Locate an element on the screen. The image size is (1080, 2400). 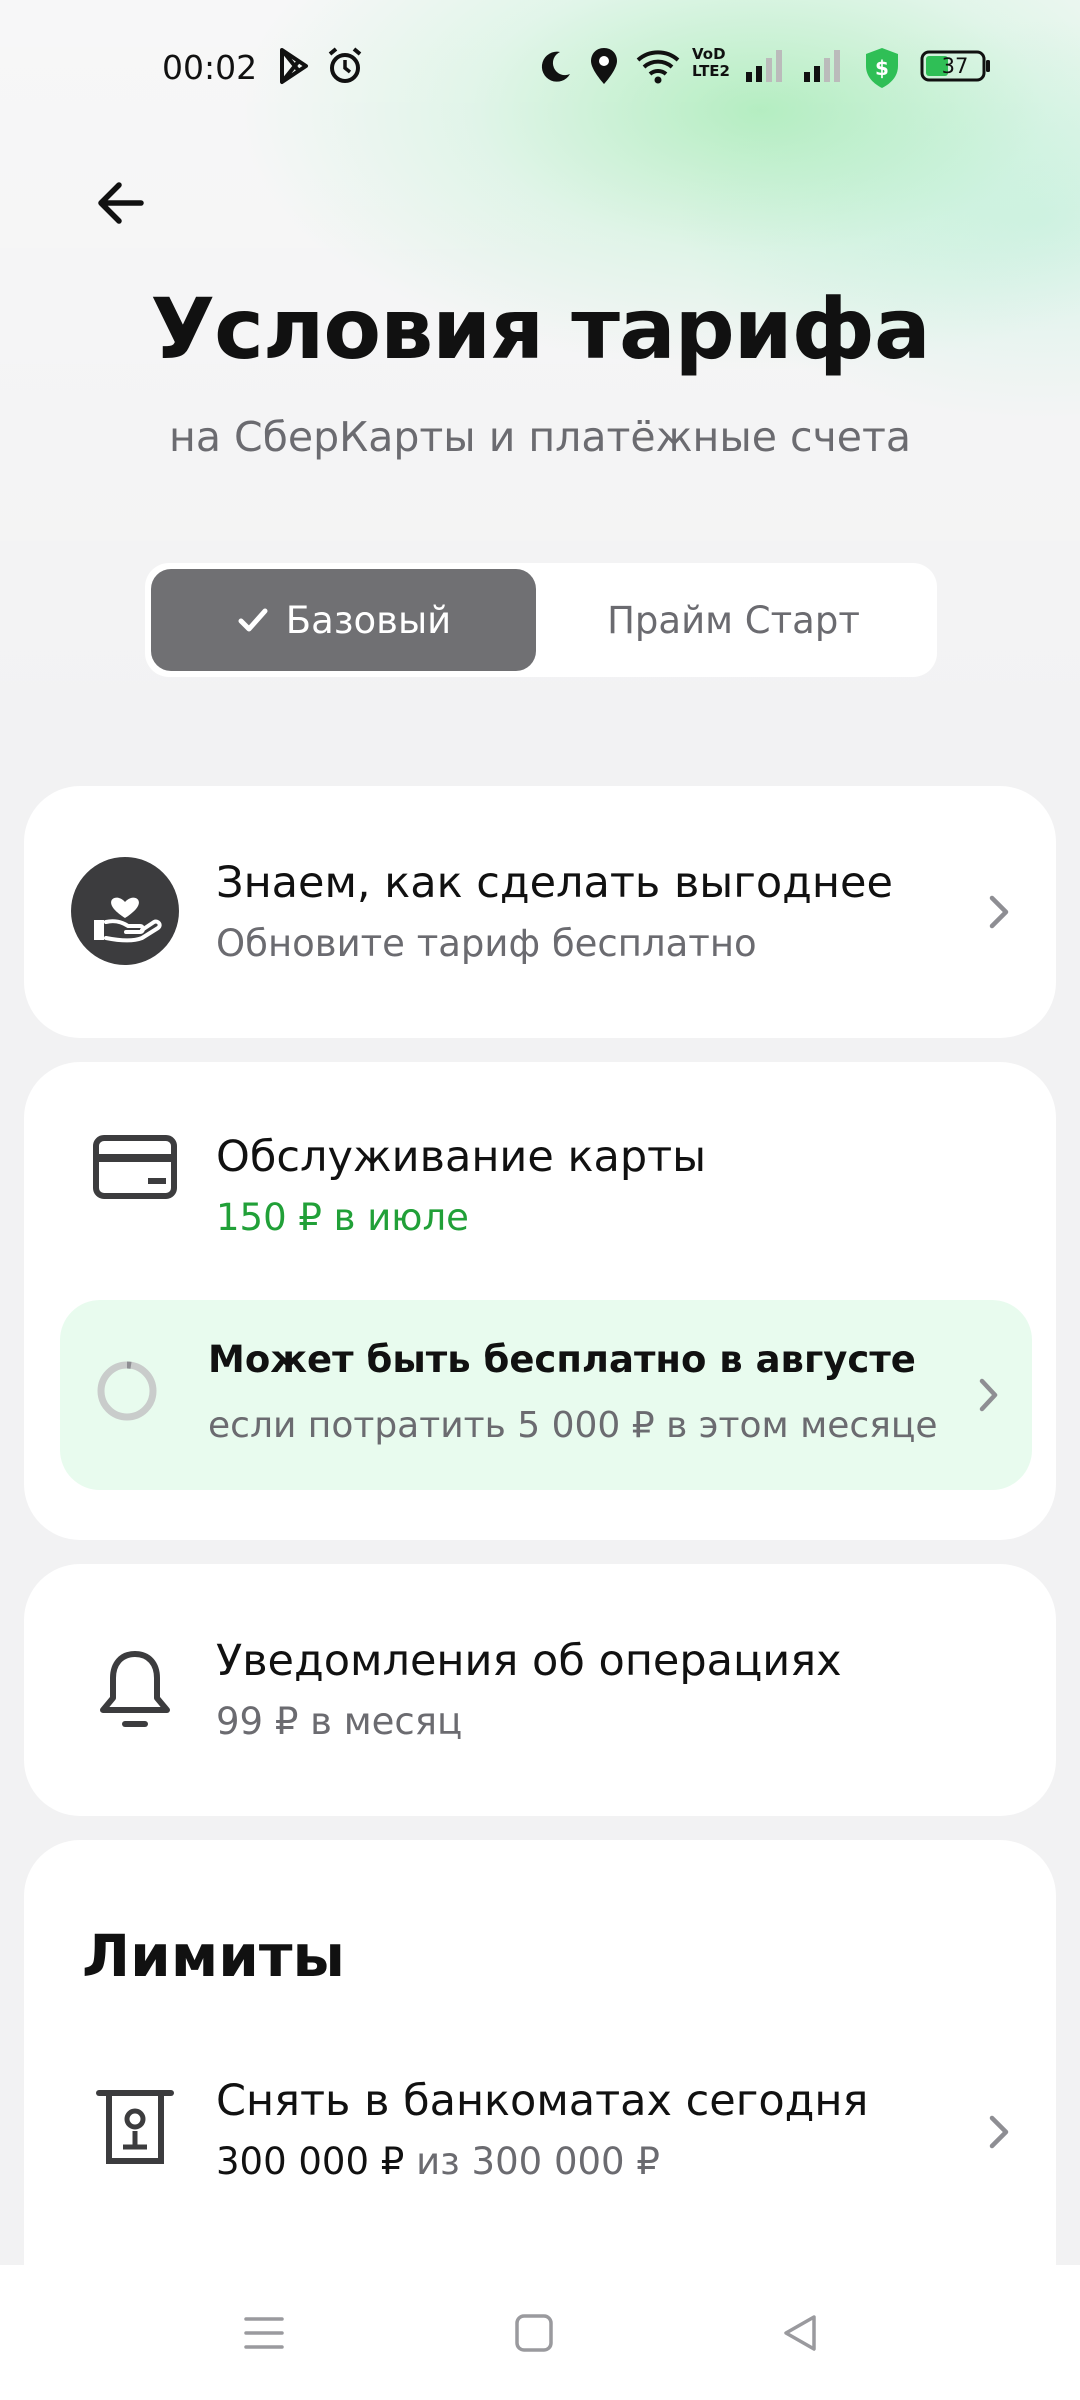
heart-hand-icon is located at coordinates (125, 911).